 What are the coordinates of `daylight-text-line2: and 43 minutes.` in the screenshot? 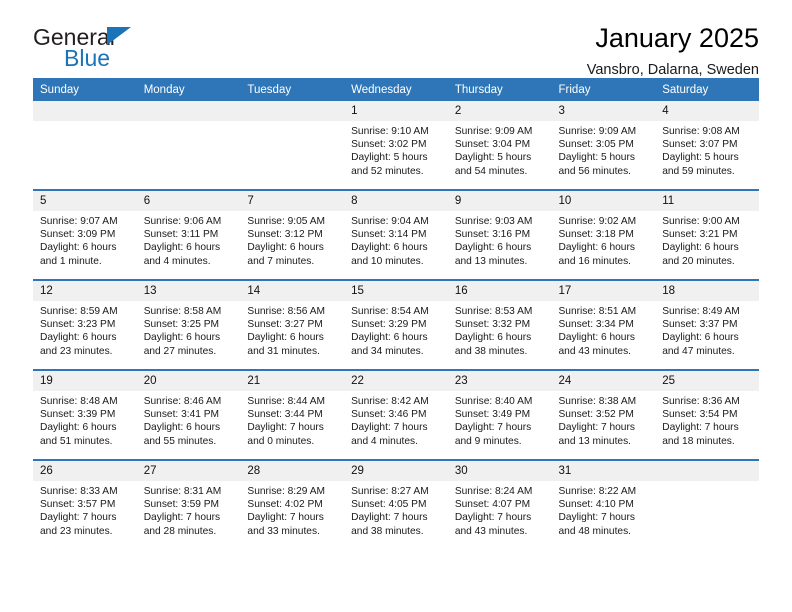 It's located at (595, 351).